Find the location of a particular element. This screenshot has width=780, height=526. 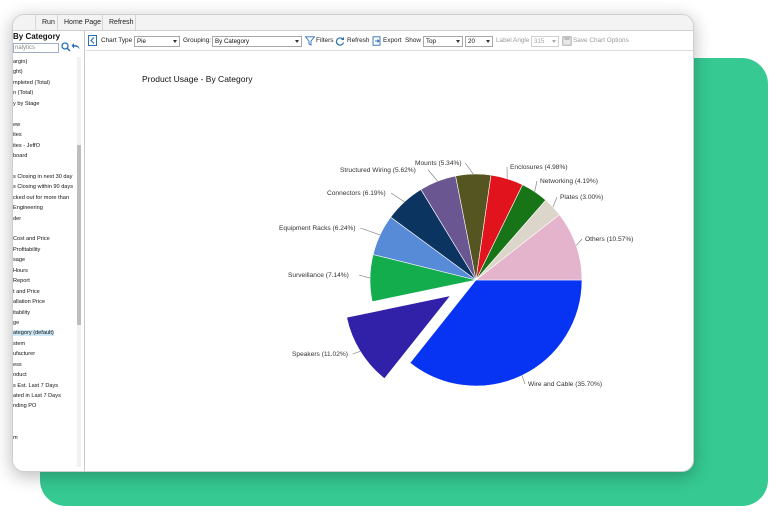

tree-item-label: der is located at coordinates (17, 218).